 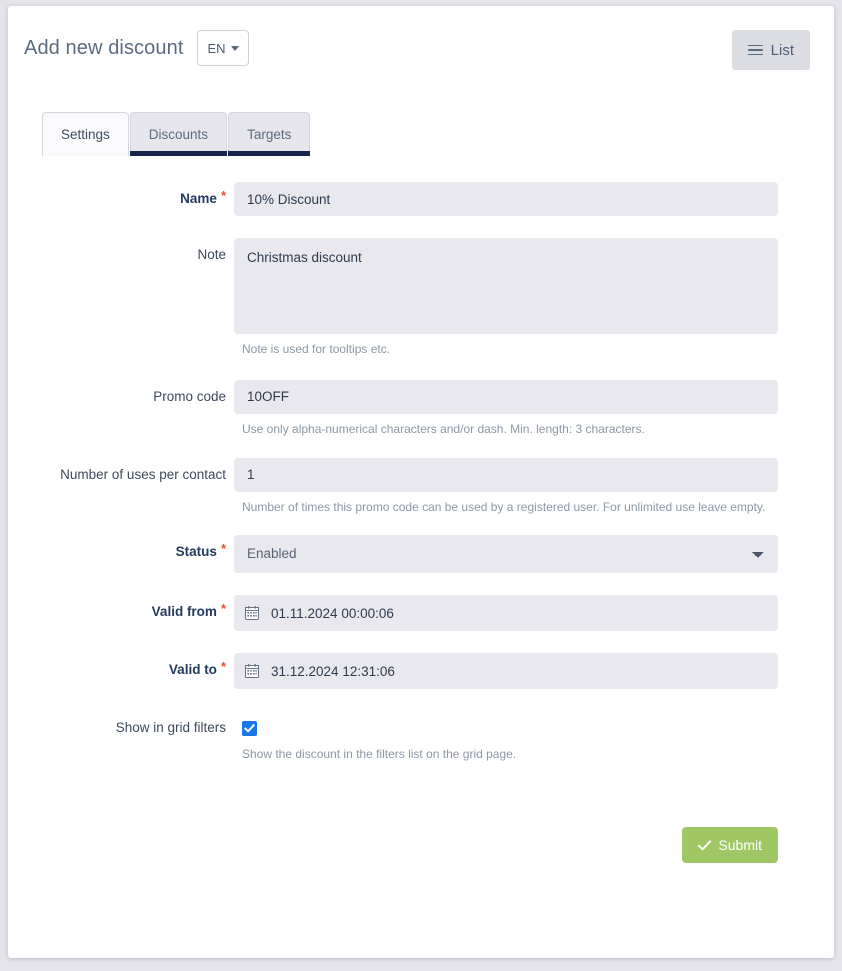 I want to click on uses-per-contact-input, so click(x=506, y=474).